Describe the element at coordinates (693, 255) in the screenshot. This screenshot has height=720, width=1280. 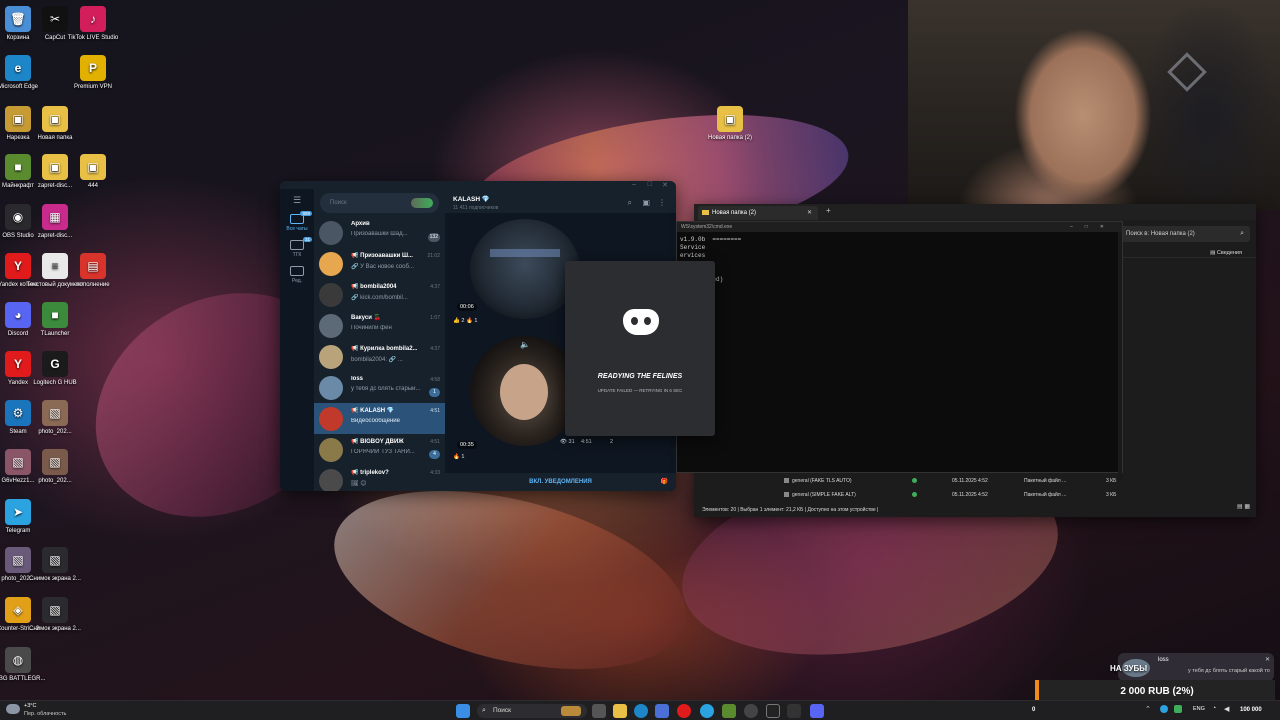
I see `cmd-line: ervices` at that location.